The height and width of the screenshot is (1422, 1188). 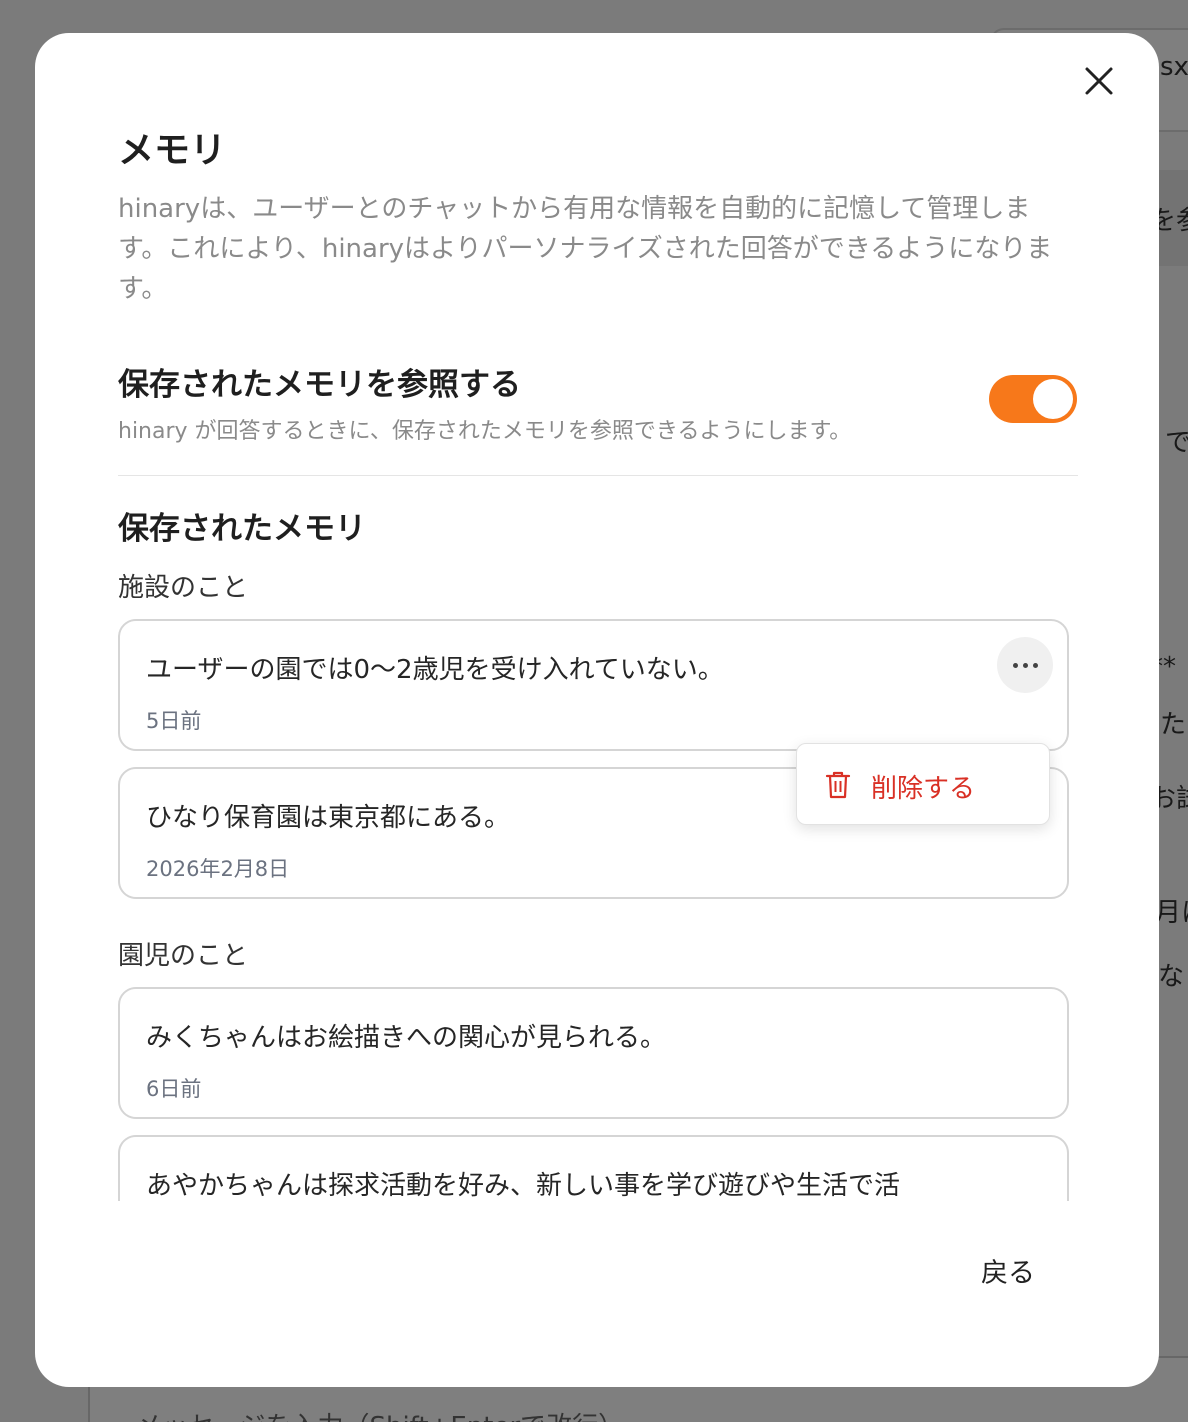 What do you see at coordinates (923, 789) in the screenshot?
I see `delete-label: 削除する` at bounding box center [923, 789].